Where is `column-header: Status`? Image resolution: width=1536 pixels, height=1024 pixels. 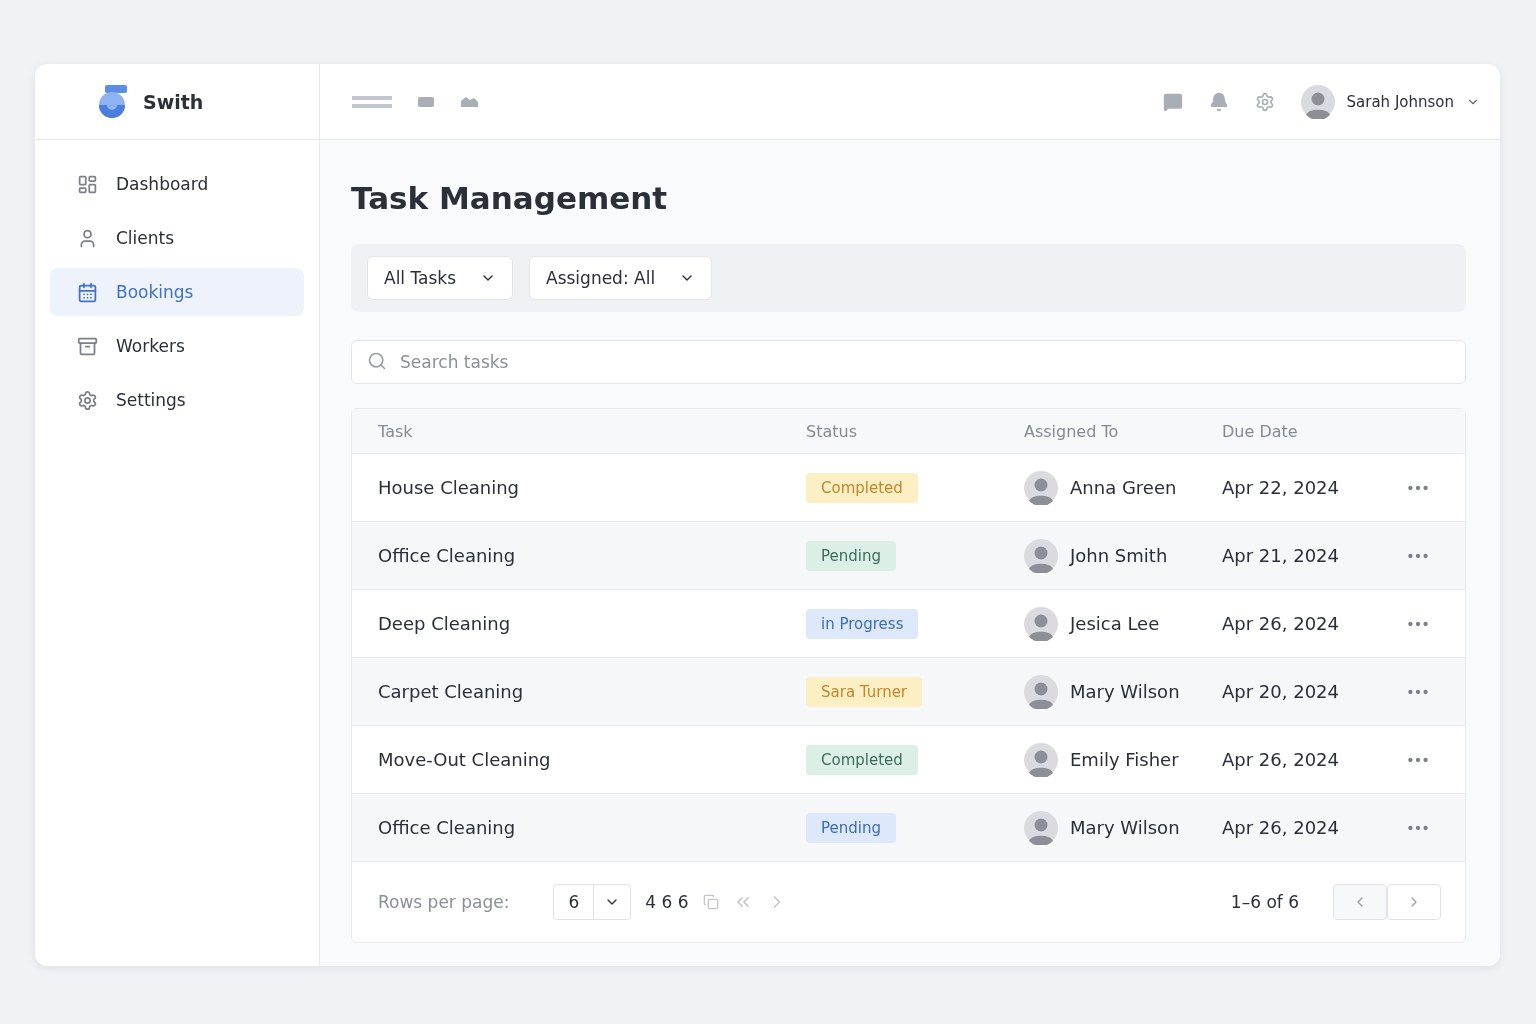
column-header: Status is located at coordinates (832, 431).